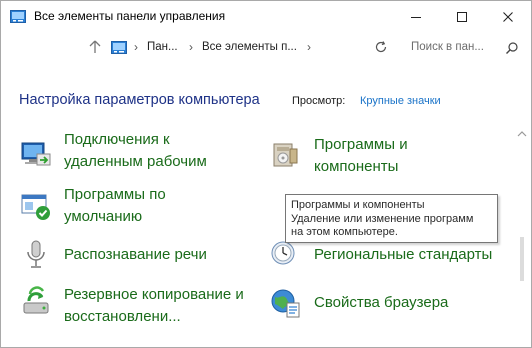 This screenshot has width=532, height=348. Describe the element at coordinates (135, 162) in the screenshot. I see `item-remote-desktop-line2: удаленным рабочим` at that location.